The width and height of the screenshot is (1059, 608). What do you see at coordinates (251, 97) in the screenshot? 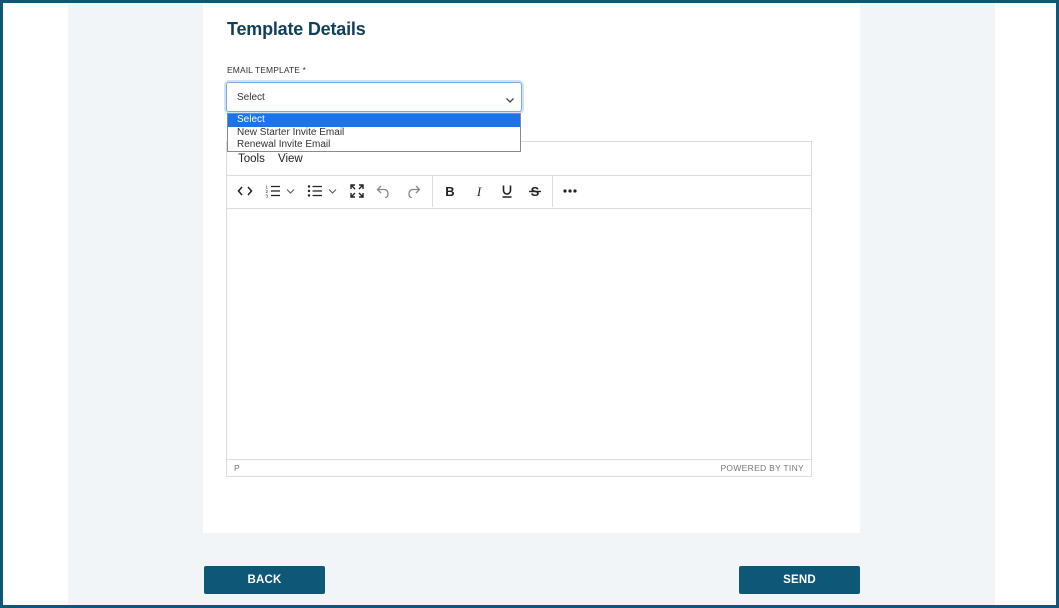
I see `select-value: Select` at bounding box center [251, 97].